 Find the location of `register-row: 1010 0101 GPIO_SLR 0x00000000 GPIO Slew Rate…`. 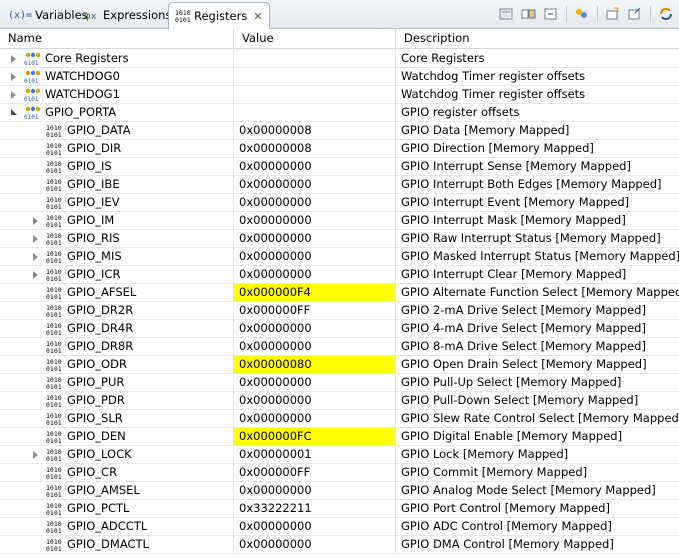

register-row: 1010 0101 GPIO_SLR 0x00000000 GPIO Slew Rate… is located at coordinates (339, 419).